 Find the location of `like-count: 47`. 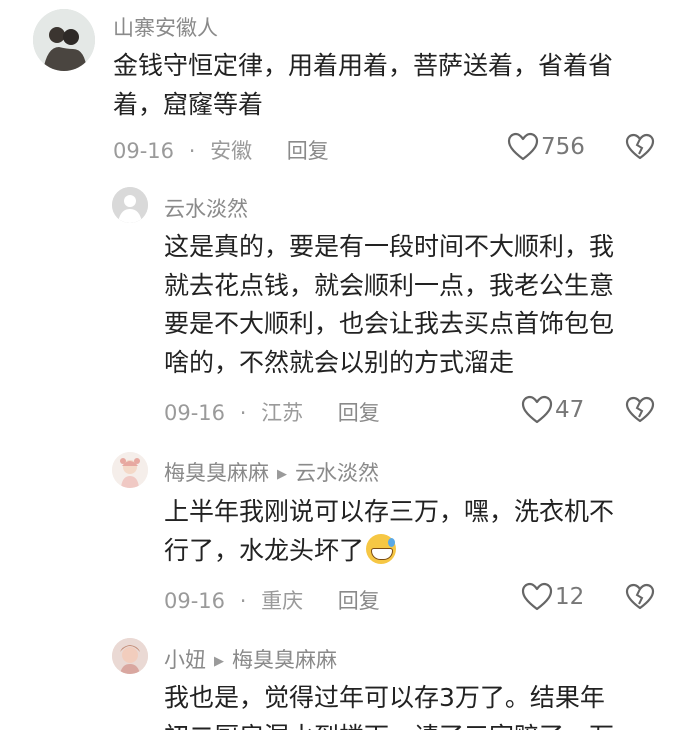

like-count: 47 is located at coordinates (570, 410).